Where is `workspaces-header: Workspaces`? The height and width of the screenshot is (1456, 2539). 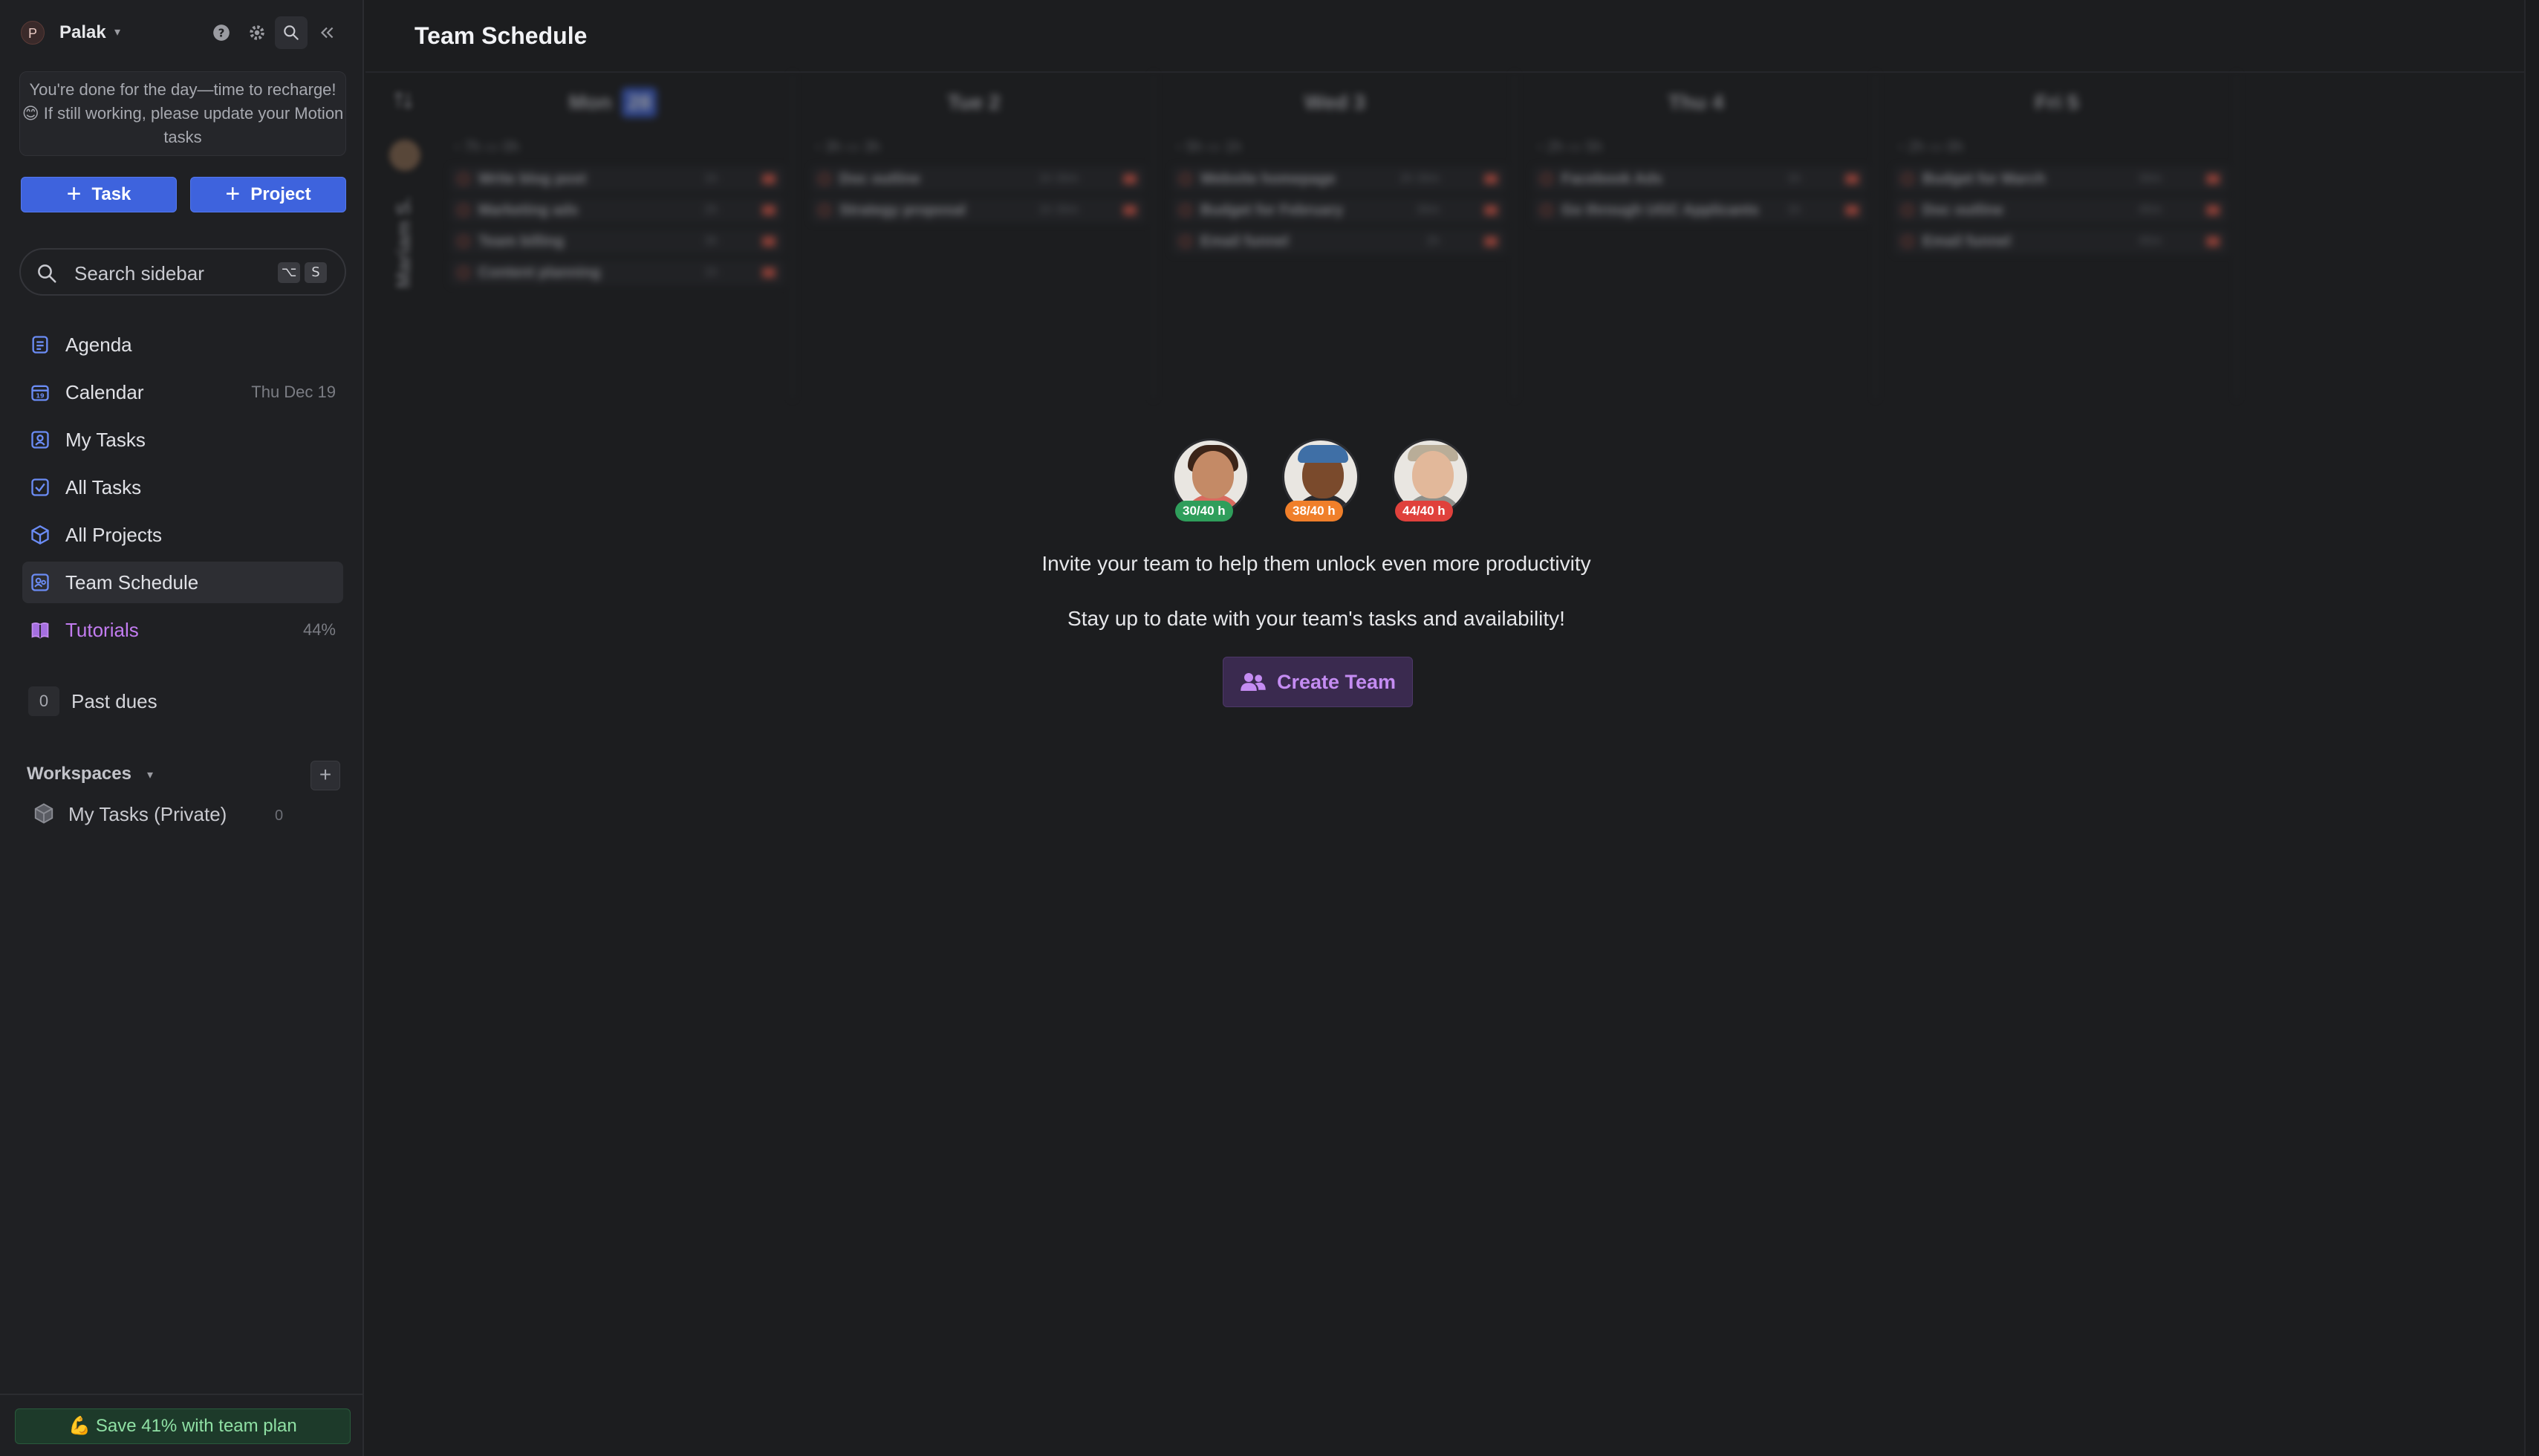
workspaces-header: Workspaces is located at coordinates (79, 774).